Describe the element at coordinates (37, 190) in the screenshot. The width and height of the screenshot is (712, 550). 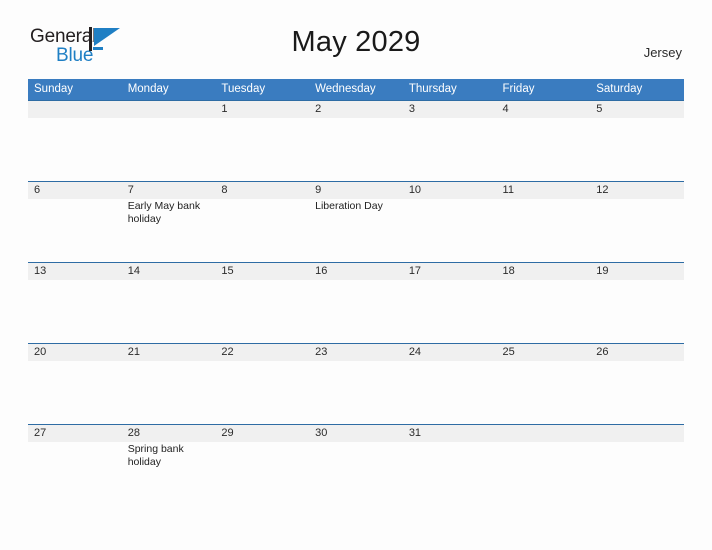
I see `day-number: 6` at that location.